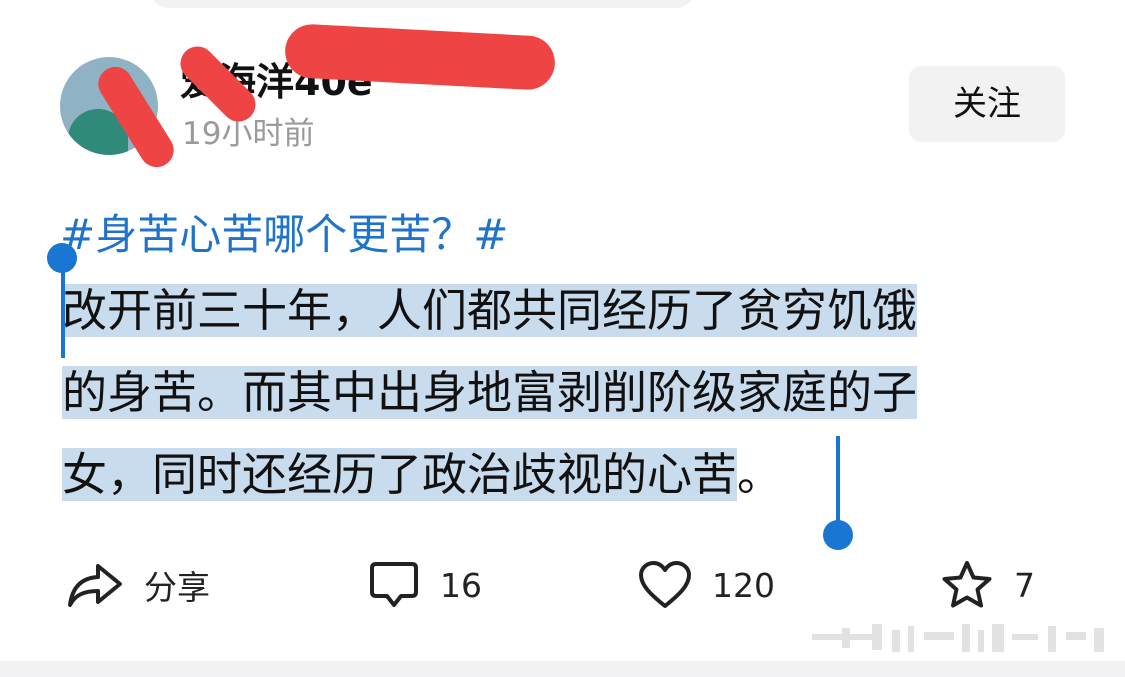 Image resolution: width=1125 pixels, height=677 pixels. What do you see at coordinates (425, 585) in the screenshot?
I see `comment-button: 16` at bounding box center [425, 585].